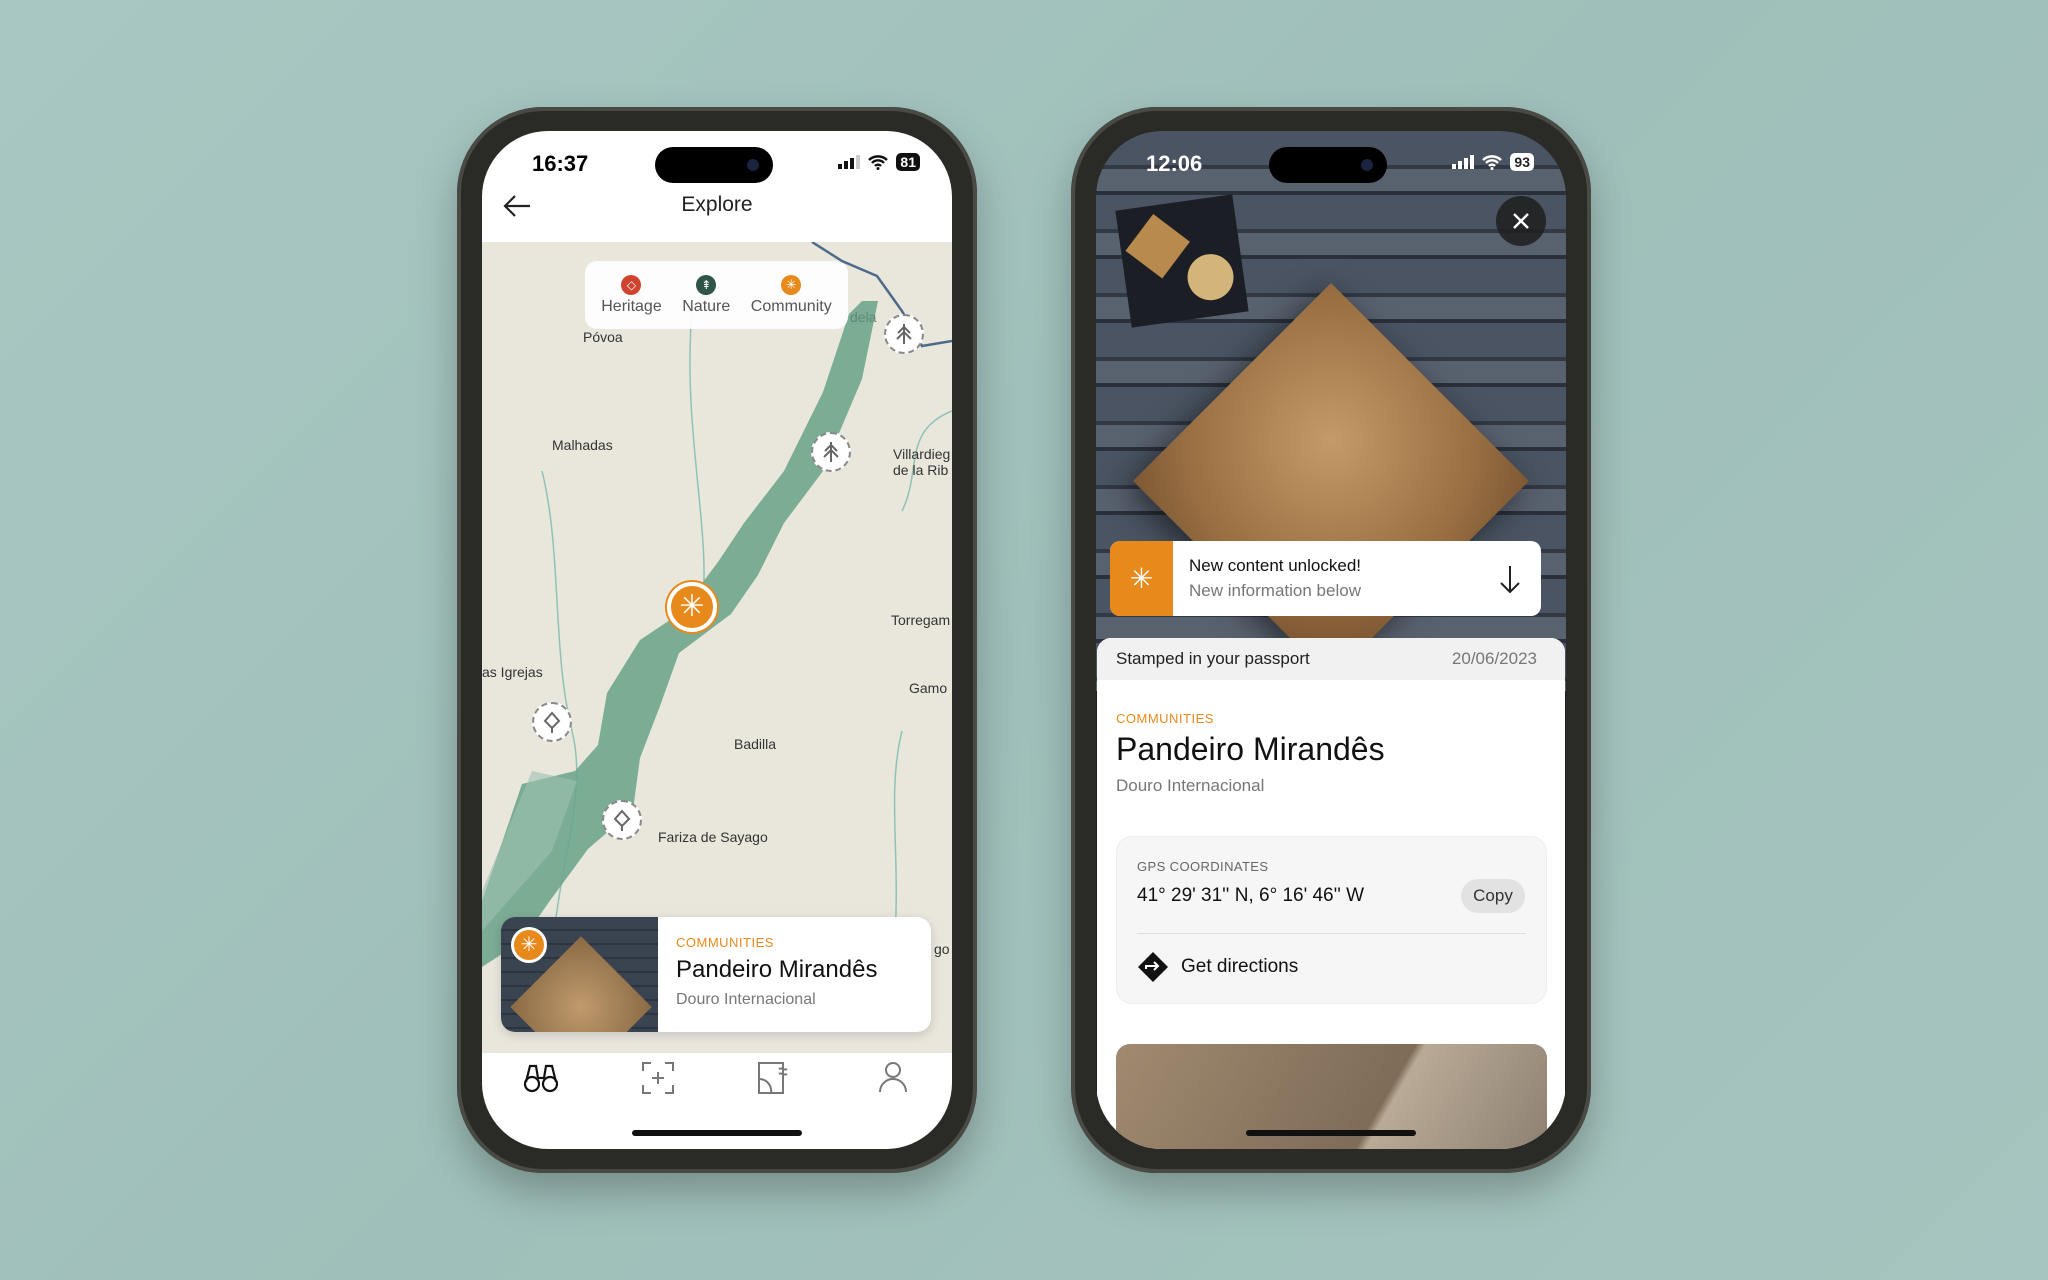 The width and height of the screenshot is (2048, 1280). Describe the element at coordinates (922, 454) in the screenshot. I see `map-label: Villardieg` at that location.